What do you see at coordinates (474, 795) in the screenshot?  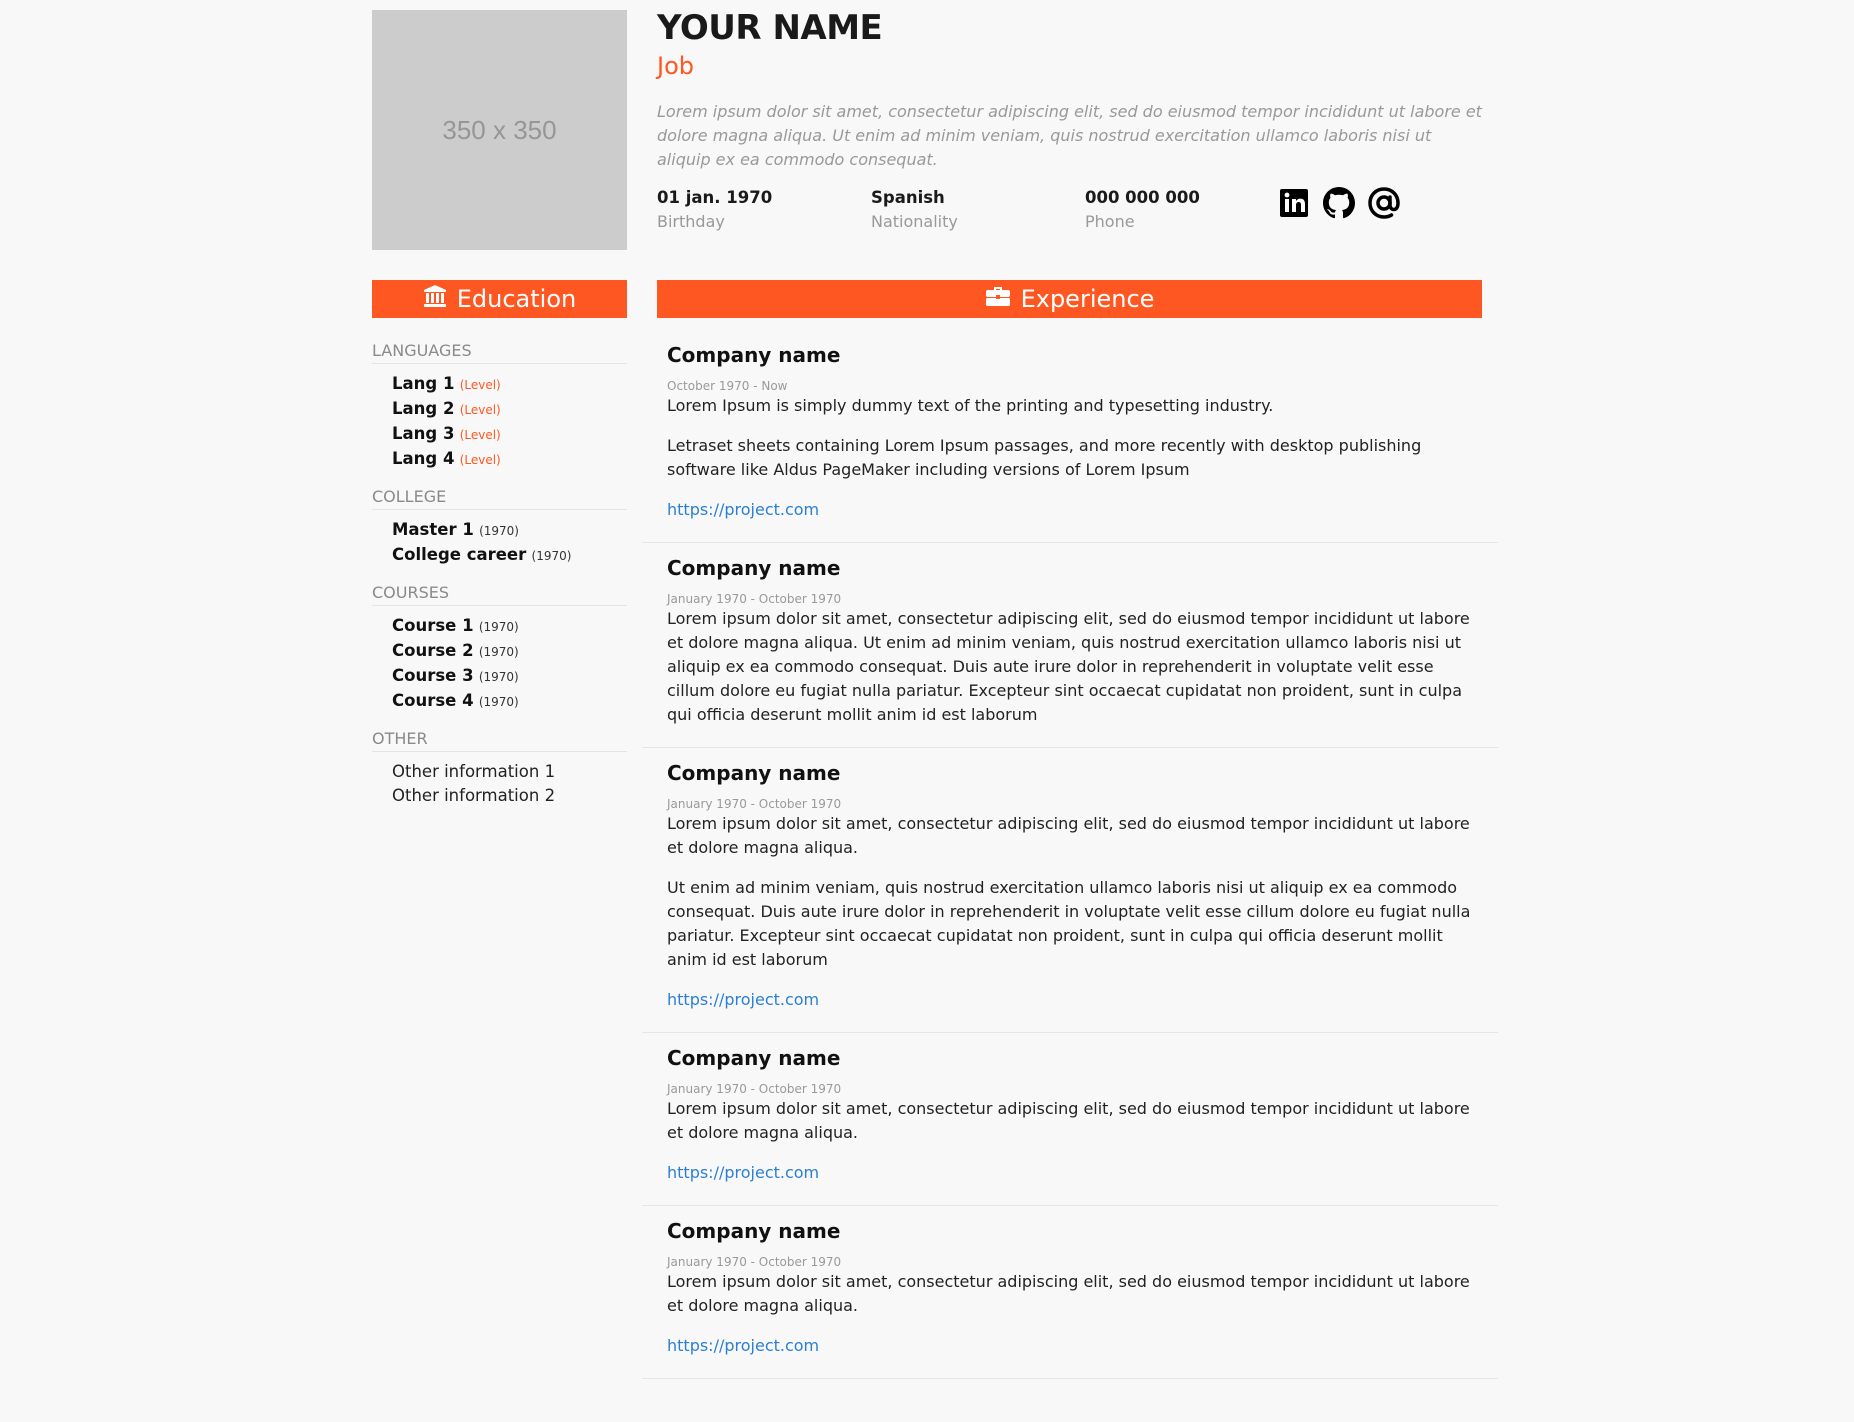 I see `list-item: Other information 2` at bounding box center [474, 795].